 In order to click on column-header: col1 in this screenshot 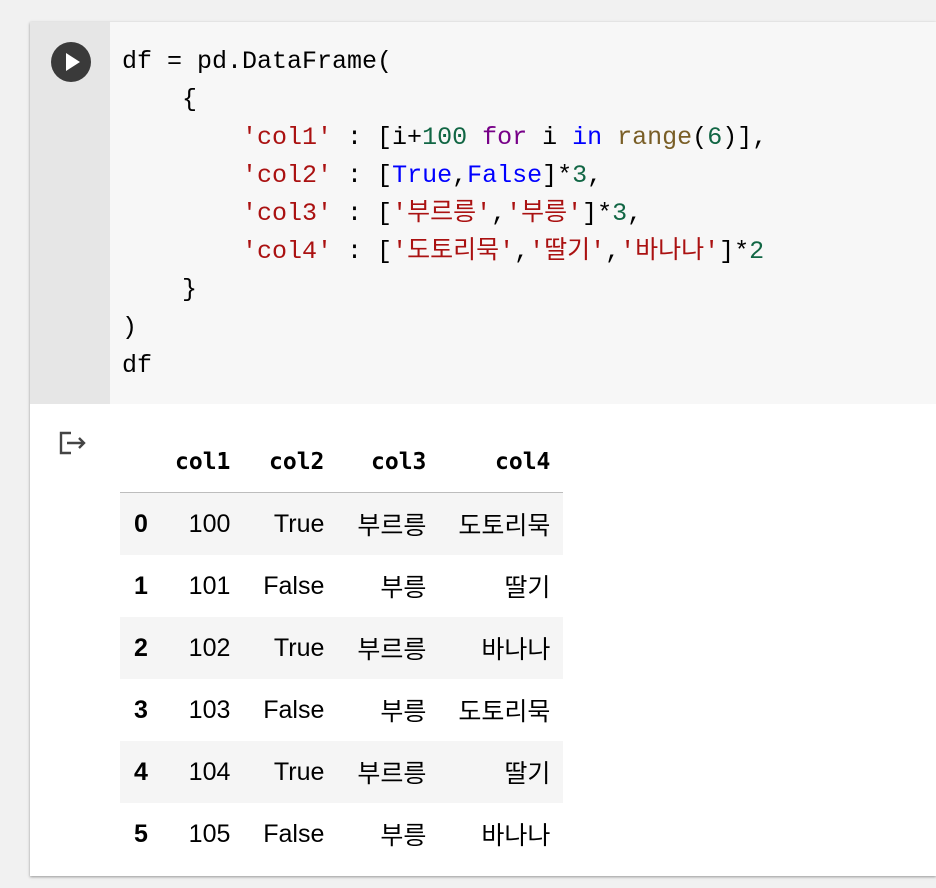, I will do `click(203, 462)`.